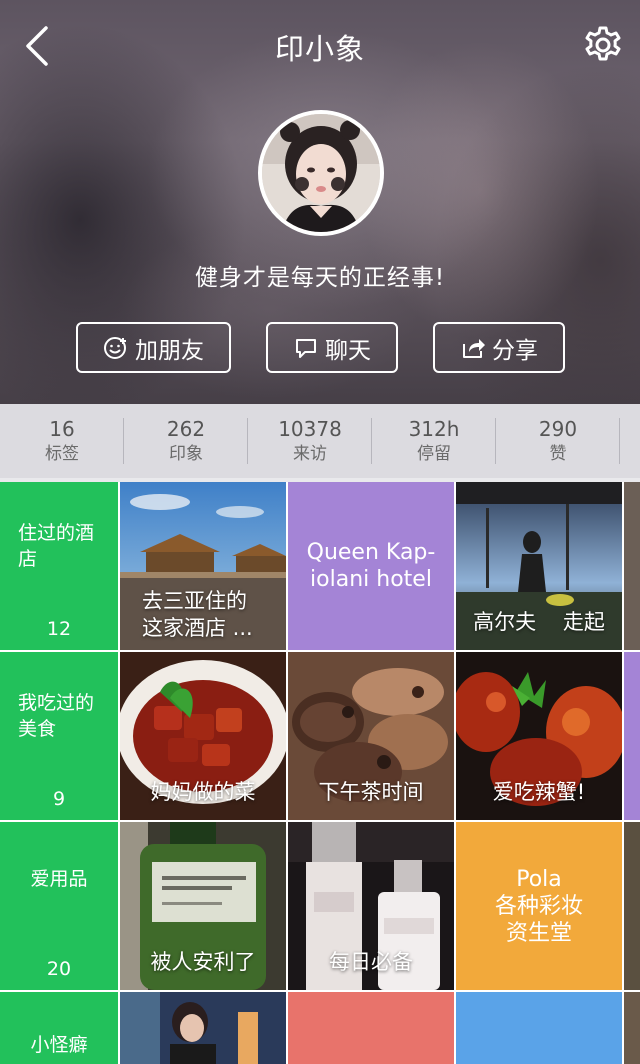 The height and width of the screenshot is (1064, 640). Describe the element at coordinates (310, 429) in the screenshot. I see `stat-value: 10378` at that location.